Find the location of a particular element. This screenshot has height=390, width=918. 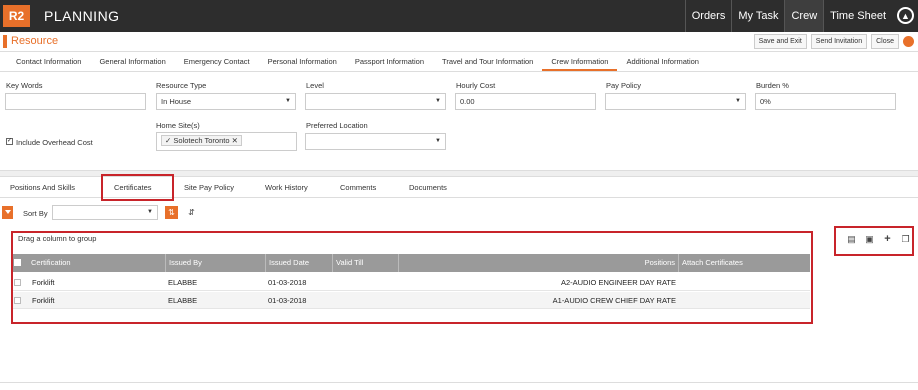

pay-policy-label: Pay Policy is located at coordinates (624, 85).